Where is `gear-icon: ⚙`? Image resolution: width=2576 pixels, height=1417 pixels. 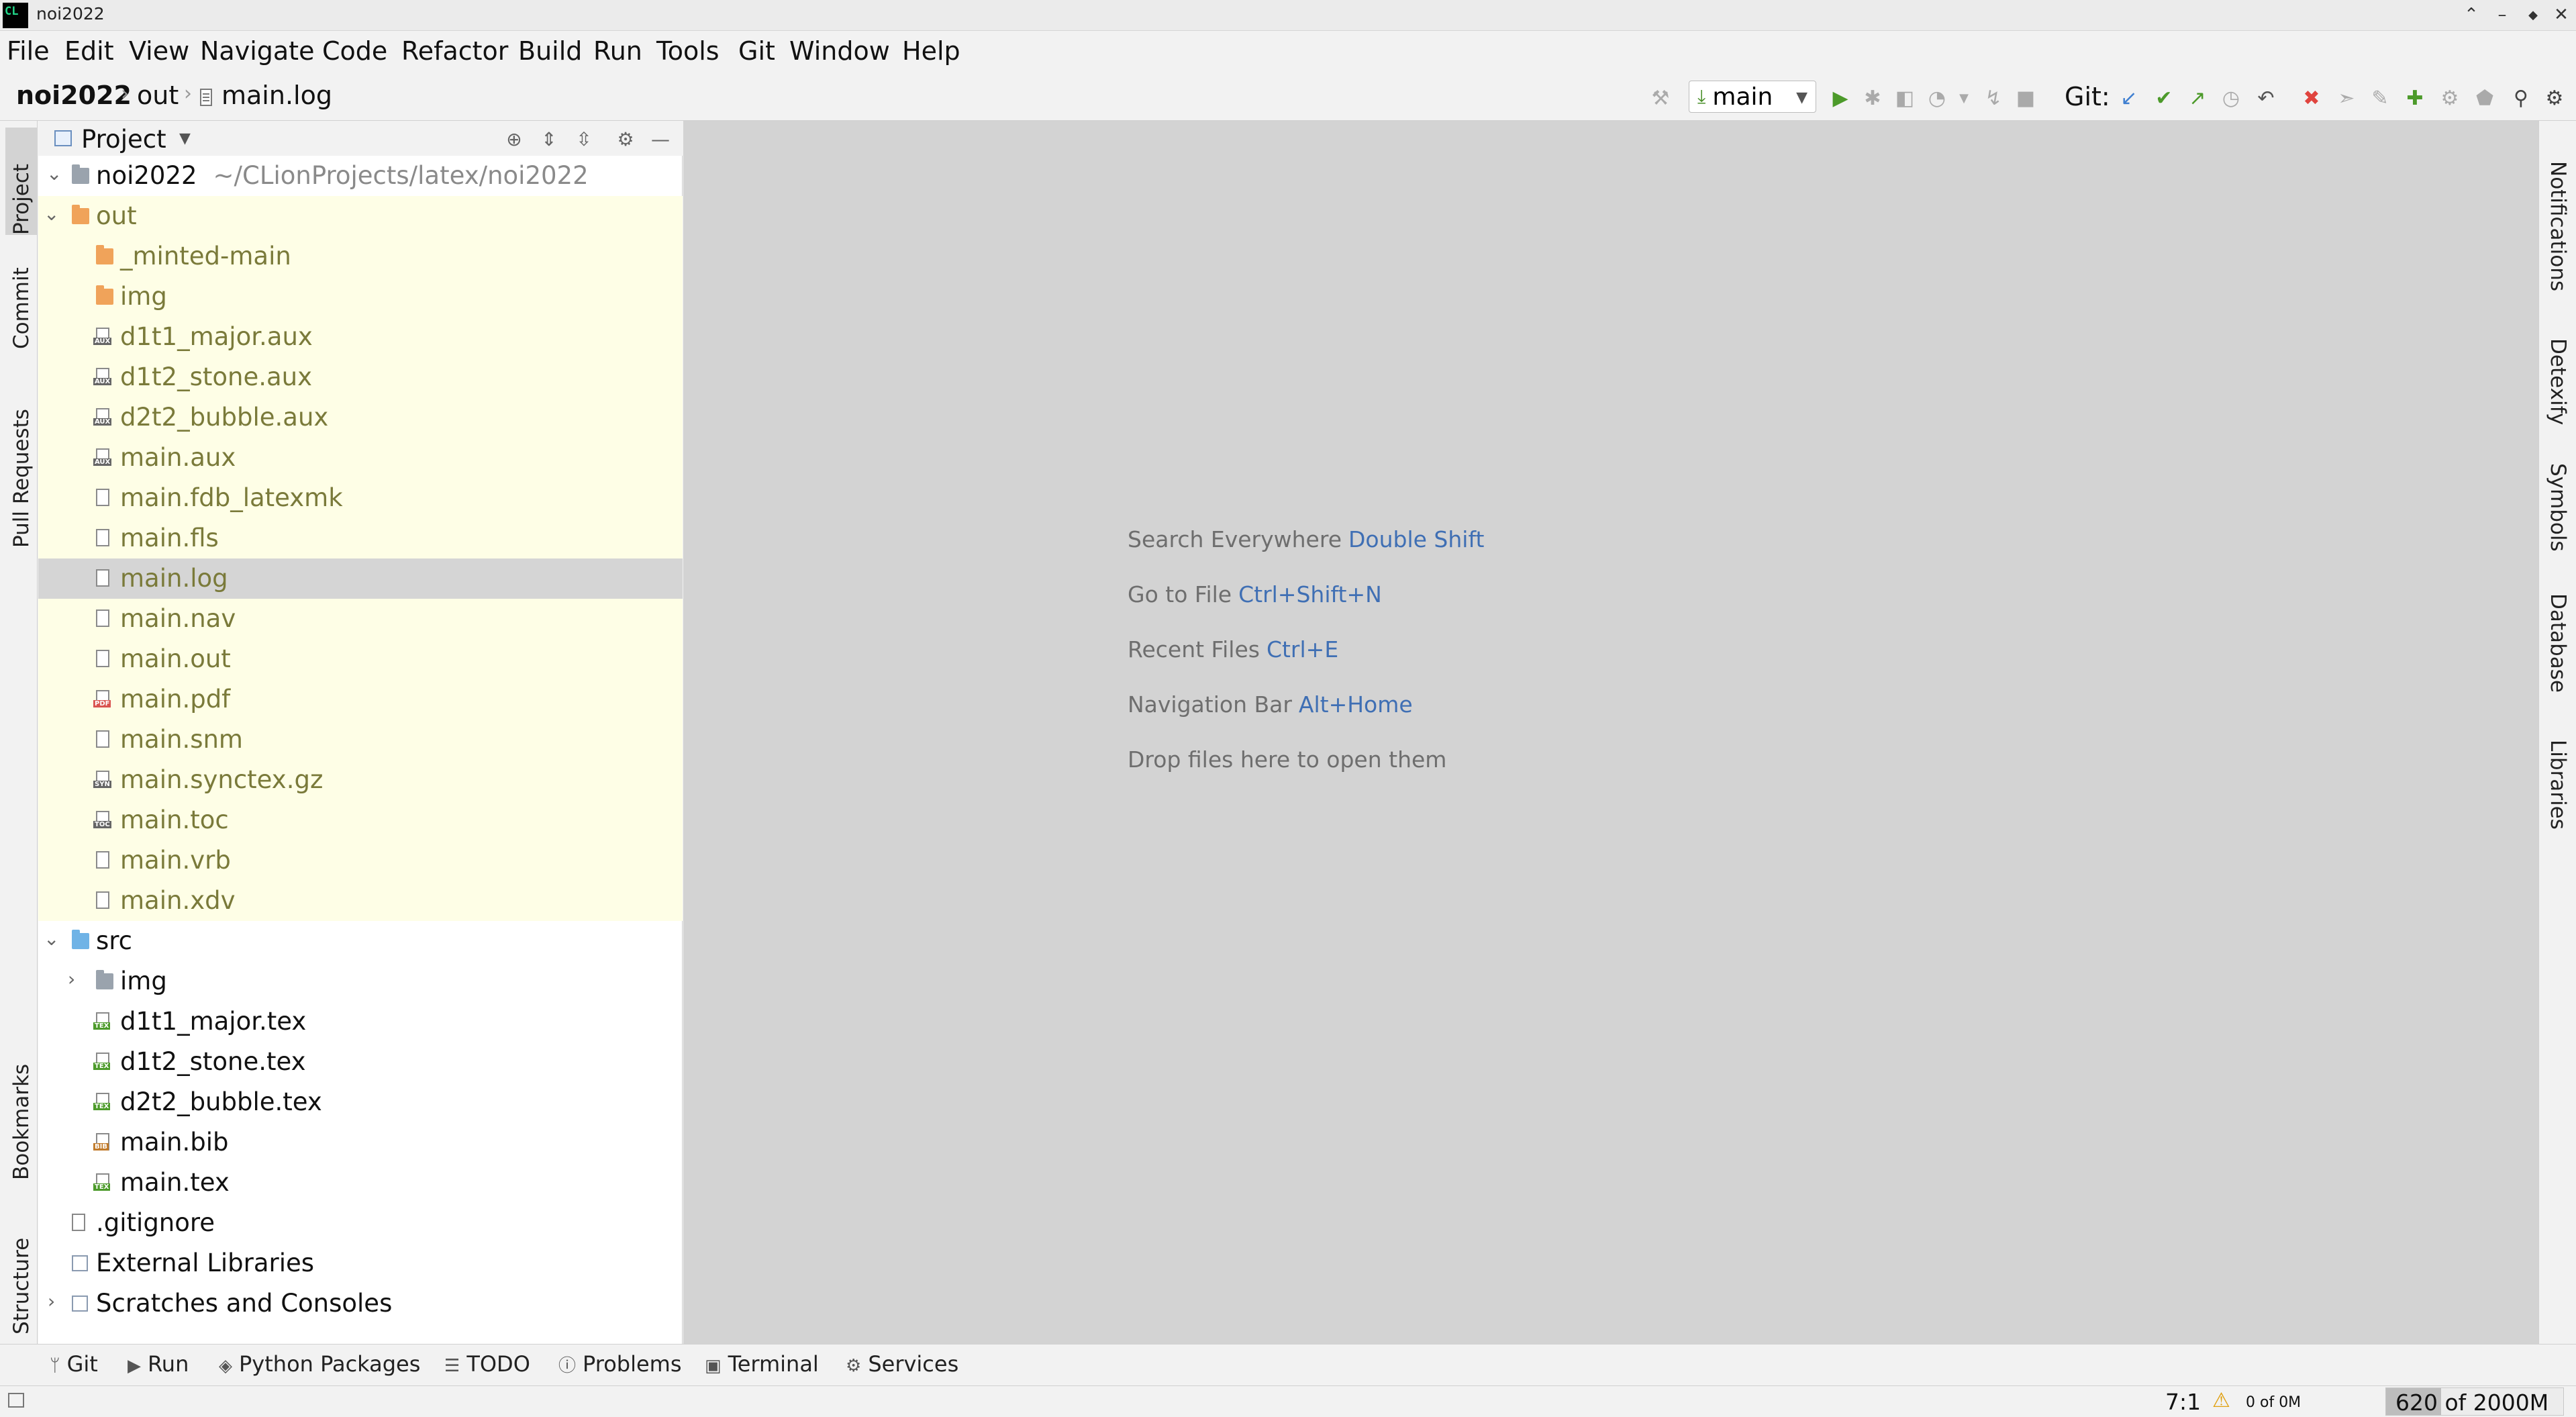 gear-icon: ⚙ is located at coordinates (625, 139).